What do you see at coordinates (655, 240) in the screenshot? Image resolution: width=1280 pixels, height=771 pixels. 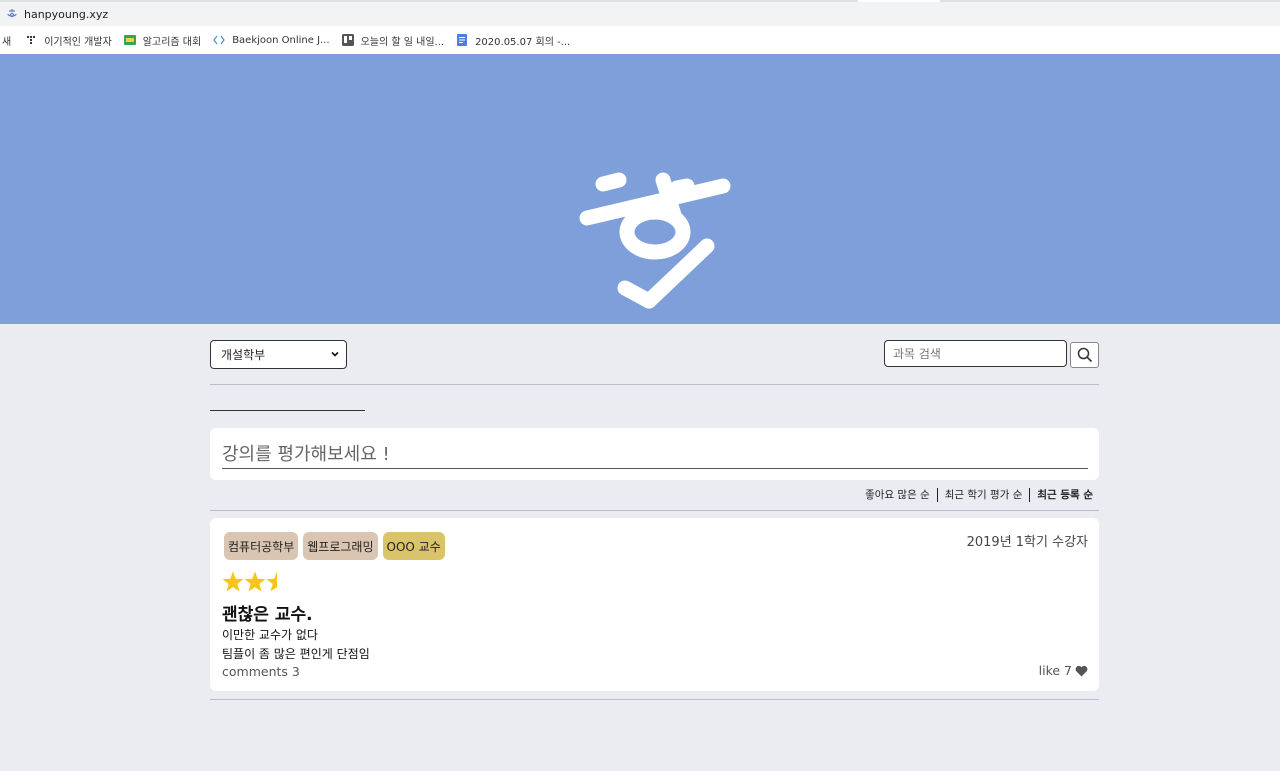 I see `hanpyoung-logo-icon` at bounding box center [655, 240].